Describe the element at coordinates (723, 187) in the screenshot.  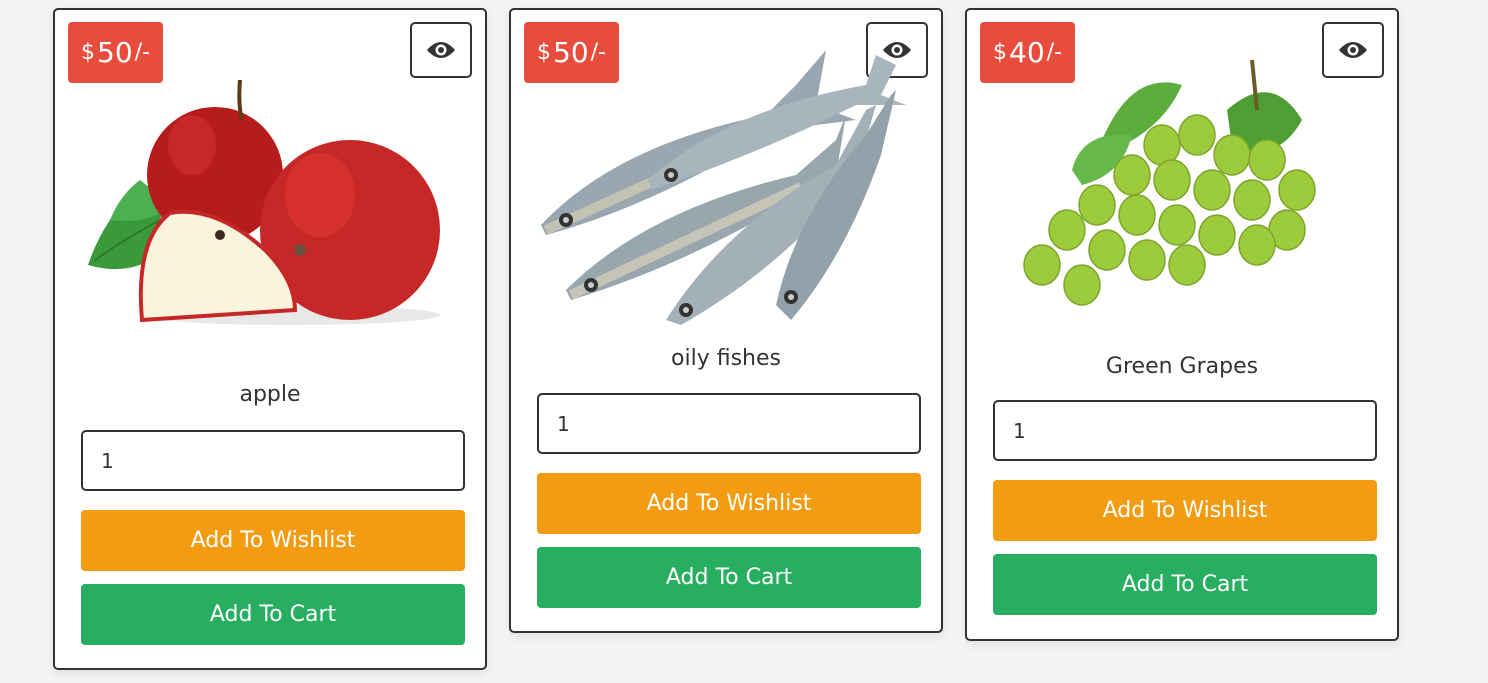
I see `product-image-fish` at that location.